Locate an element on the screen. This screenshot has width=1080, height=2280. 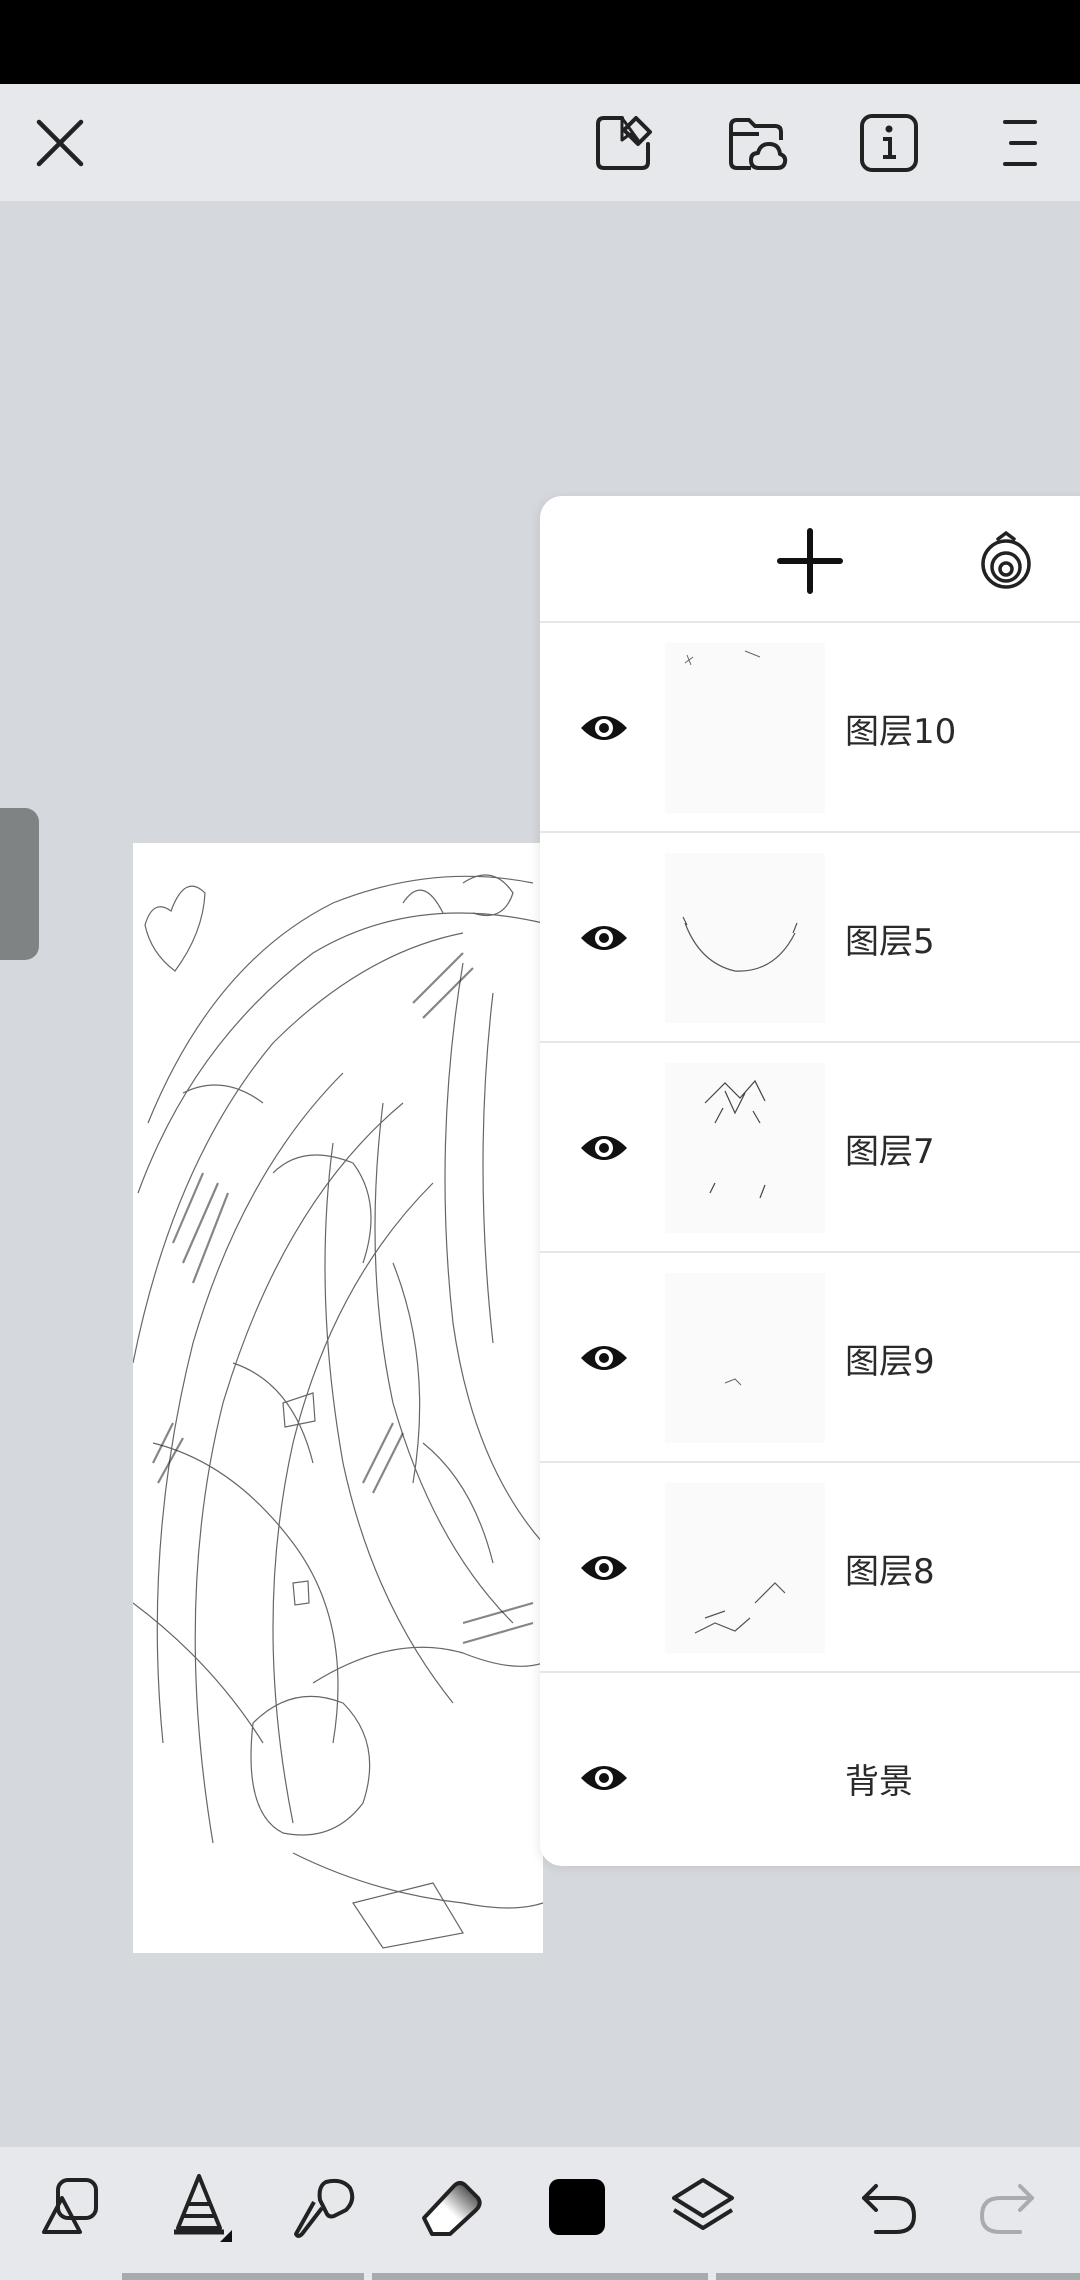
layers-icon is located at coordinates (703, 2204).